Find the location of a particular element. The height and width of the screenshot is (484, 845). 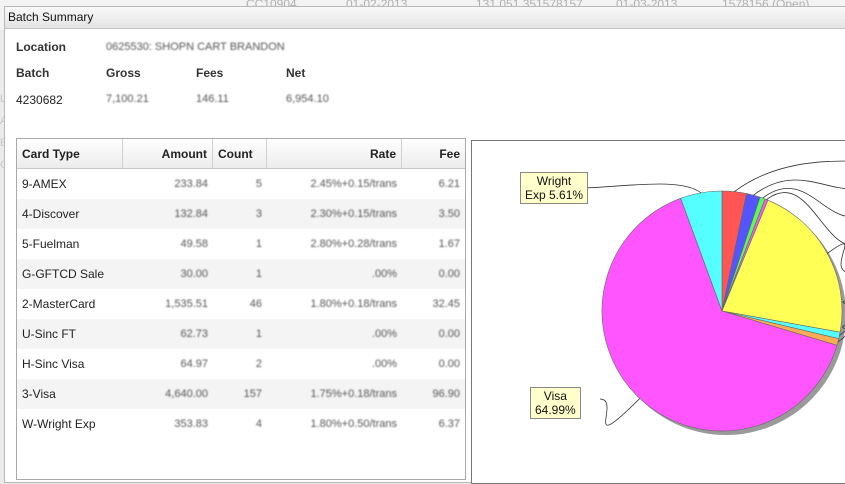

cell-amount: 49.58 is located at coordinates (194, 244).